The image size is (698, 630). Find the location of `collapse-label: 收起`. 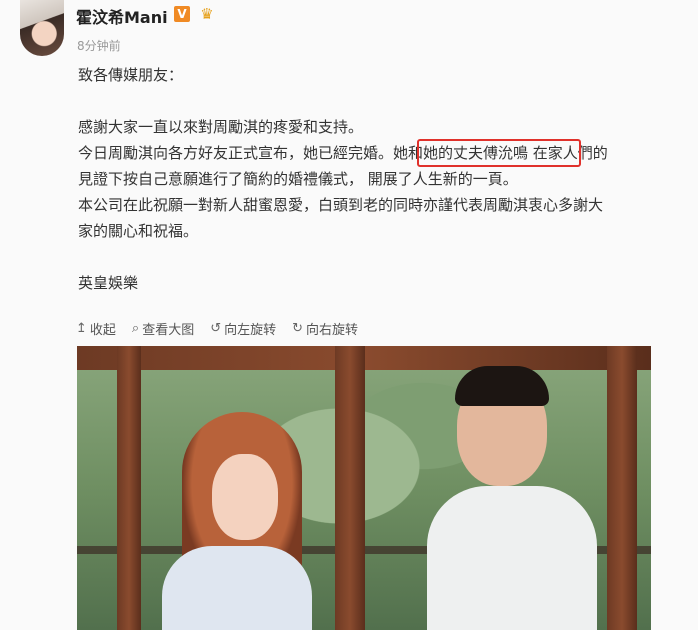

collapse-label: 收起 is located at coordinates (102, 330).